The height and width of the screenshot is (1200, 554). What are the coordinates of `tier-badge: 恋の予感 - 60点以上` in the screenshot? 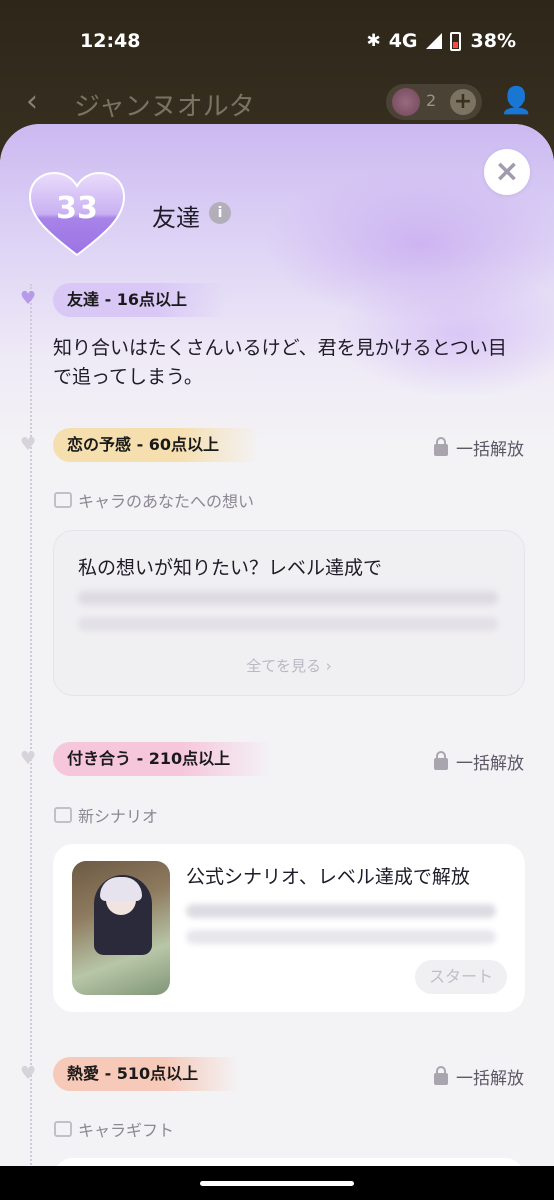 It's located at (156, 445).